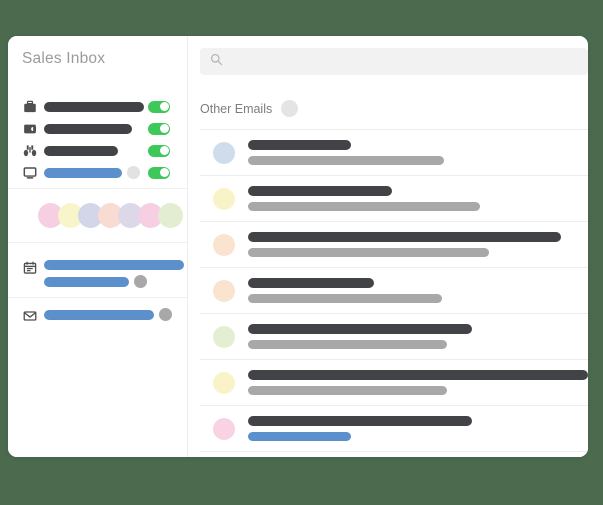  I want to click on search-input, so click(383, 61).